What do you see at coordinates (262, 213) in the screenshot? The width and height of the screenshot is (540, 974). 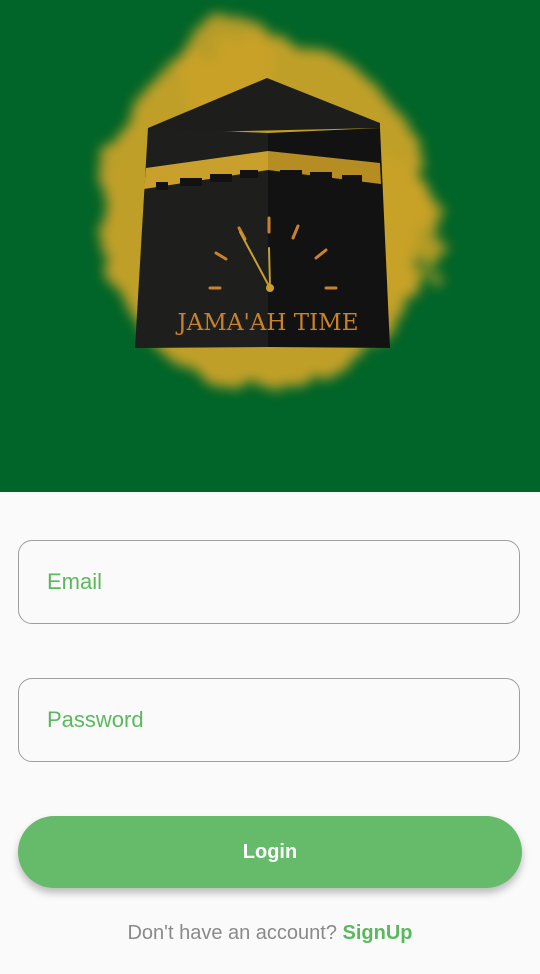 I see `kaaba-icon` at bounding box center [262, 213].